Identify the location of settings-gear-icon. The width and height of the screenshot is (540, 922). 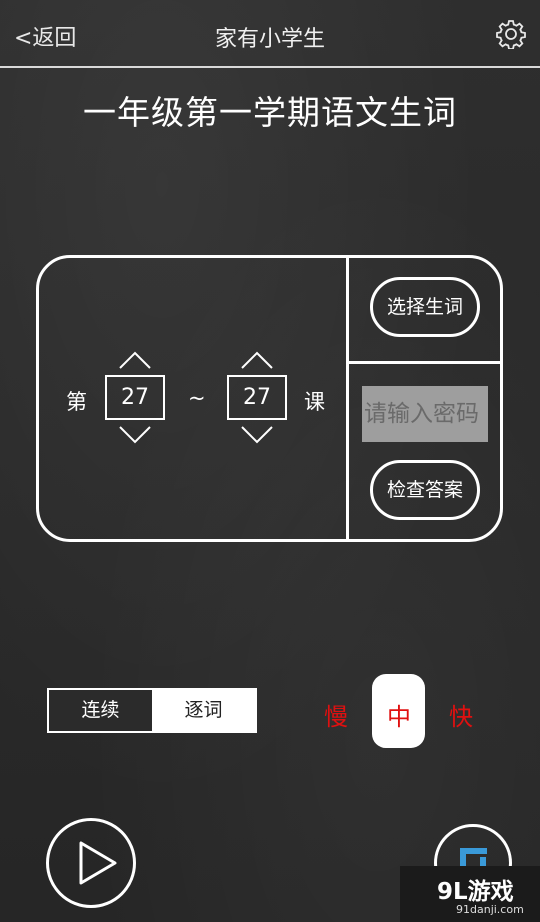
(511, 34).